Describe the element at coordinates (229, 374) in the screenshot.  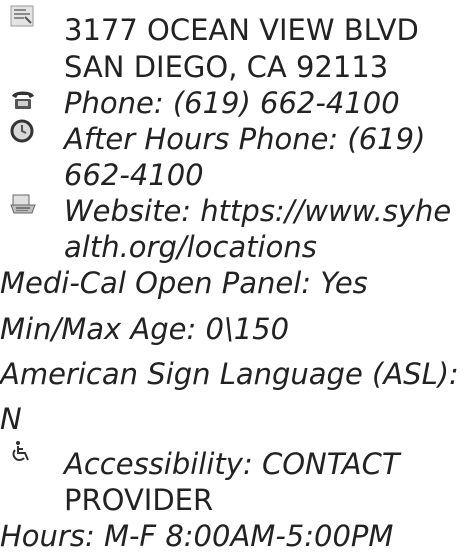
I see `asl-line-1: American Sign Language (ASL):` at that location.